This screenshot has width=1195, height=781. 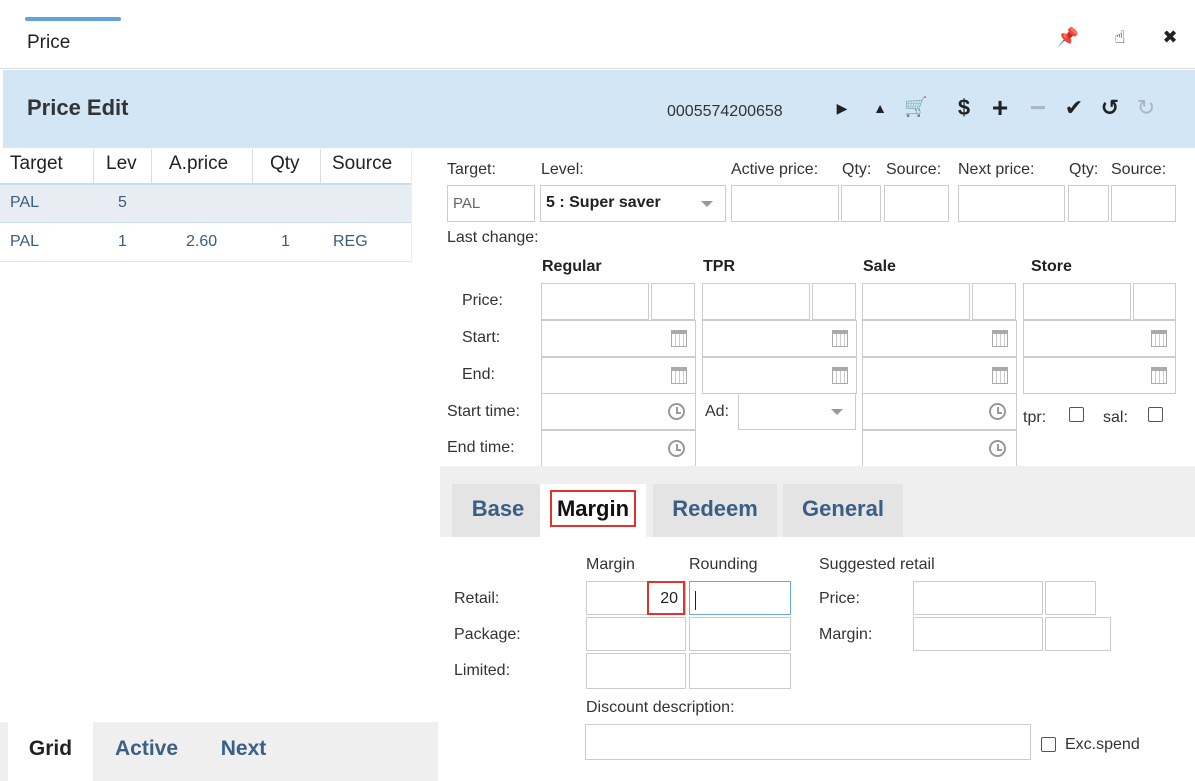 What do you see at coordinates (1048, 744) in the screenshot?
I see `exc-spend-checkbox` at bounding box center [1048, 744].